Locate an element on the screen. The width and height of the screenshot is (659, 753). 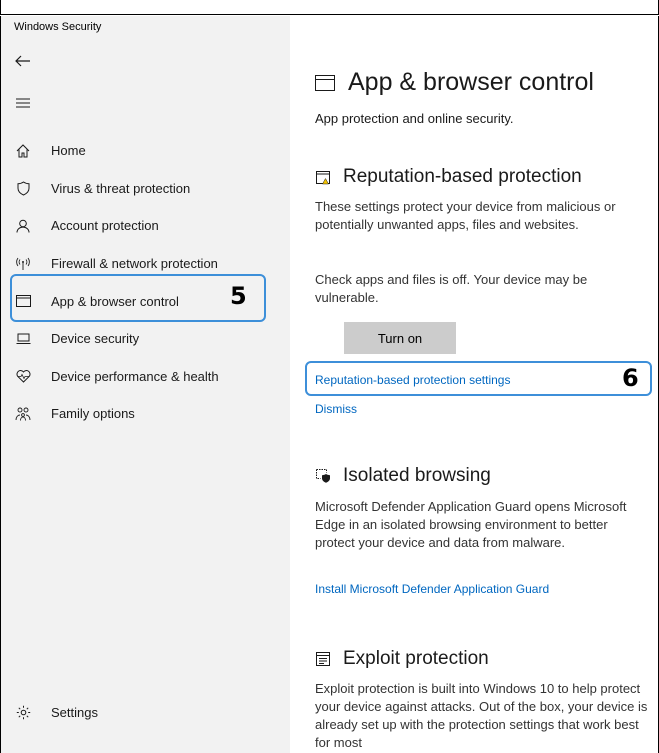
isolated-section-title: Isolated browsing is located at coordinates (403, 476).